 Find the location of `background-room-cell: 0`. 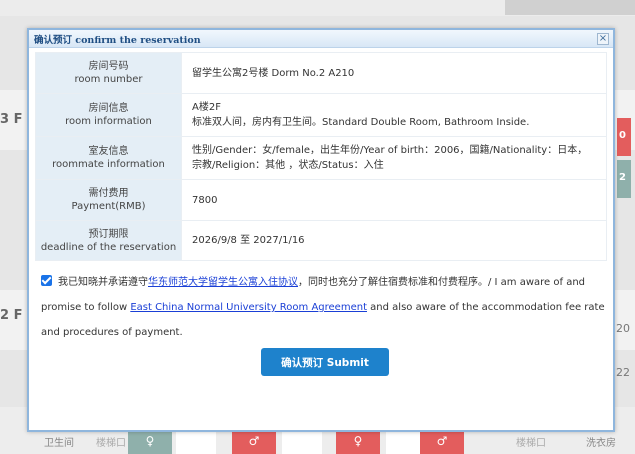

background-room-cell: 0 is located at coordinates (624, 137).